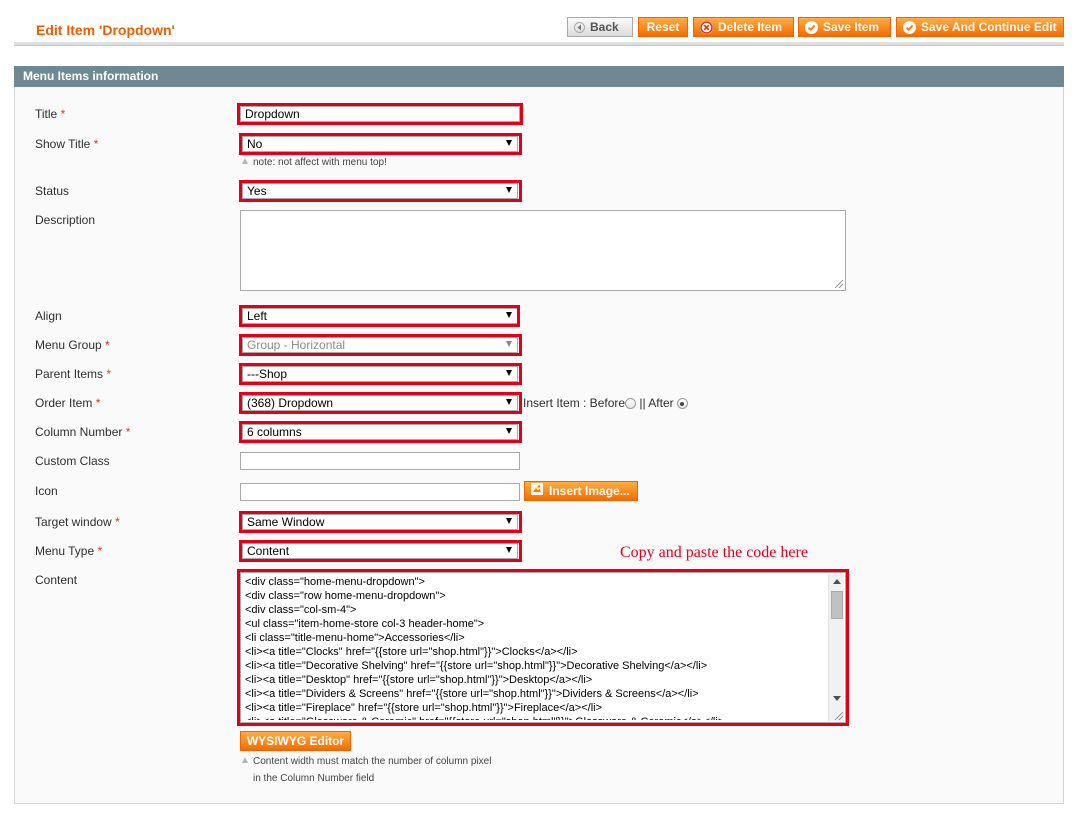 The image size is (1080, 816). I want to click on save-item-button: Save Item, so click(844, 27).